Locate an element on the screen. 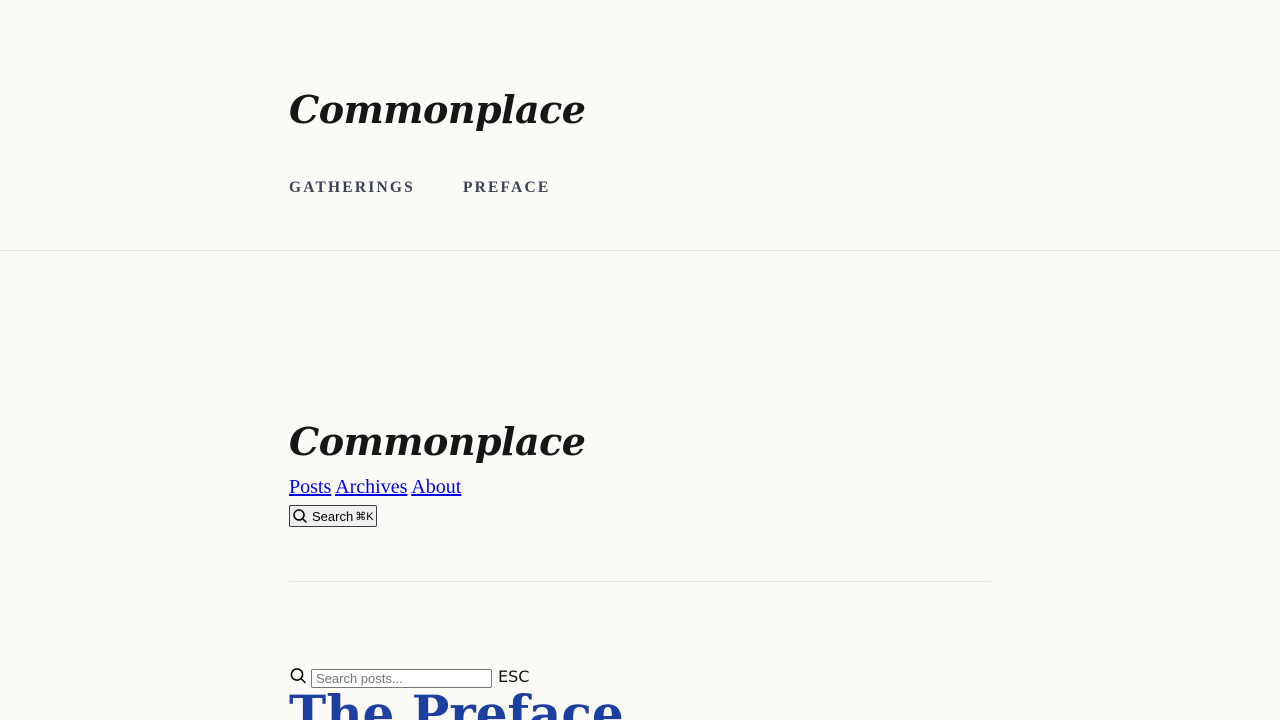 This screenshot has height=720, width=1280. site-title: Commonplace is located at coordinates (437, 110).